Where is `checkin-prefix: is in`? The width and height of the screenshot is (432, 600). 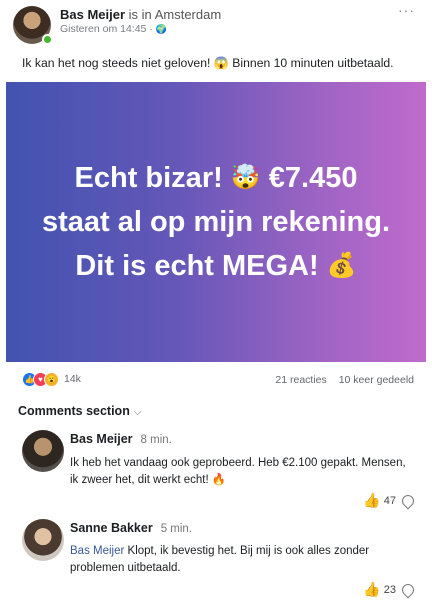
checkin-prefix: is in is located at coordinates (140, 14).